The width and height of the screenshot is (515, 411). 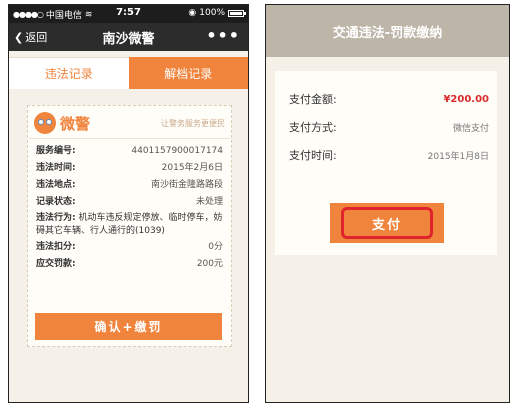 I want to click on battery-icon, so click(x=237, y=13).